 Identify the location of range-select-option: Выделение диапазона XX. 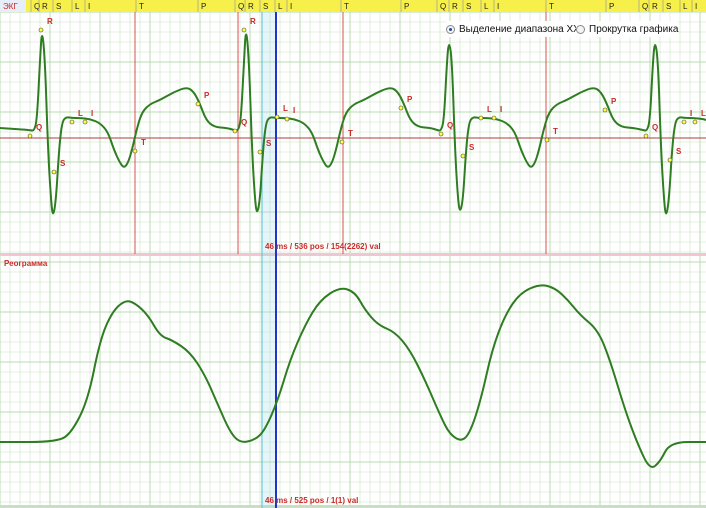
(513, 29).